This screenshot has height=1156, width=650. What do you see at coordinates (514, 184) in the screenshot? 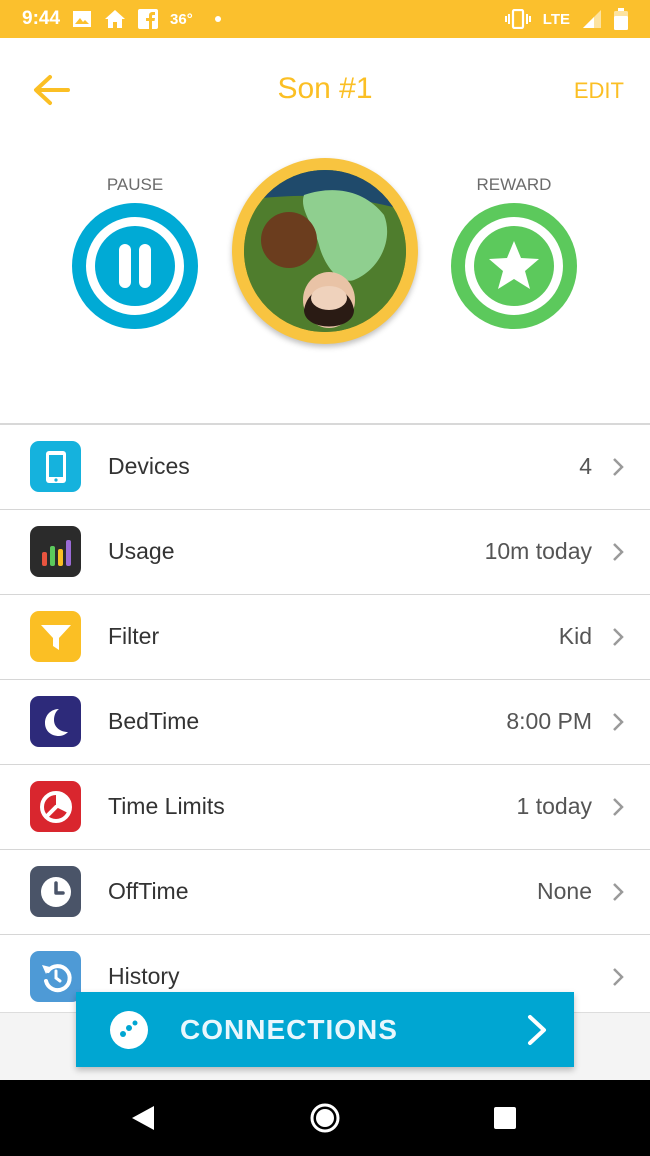
I see `reward-label: REWARD` at bounding box center [514, 184].